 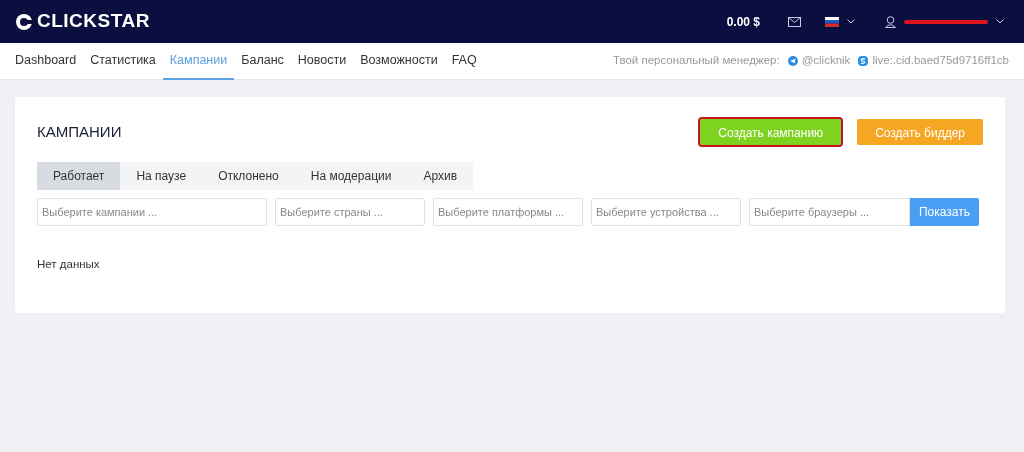 I want to click on skype-icon, so click(x=863, y=61).